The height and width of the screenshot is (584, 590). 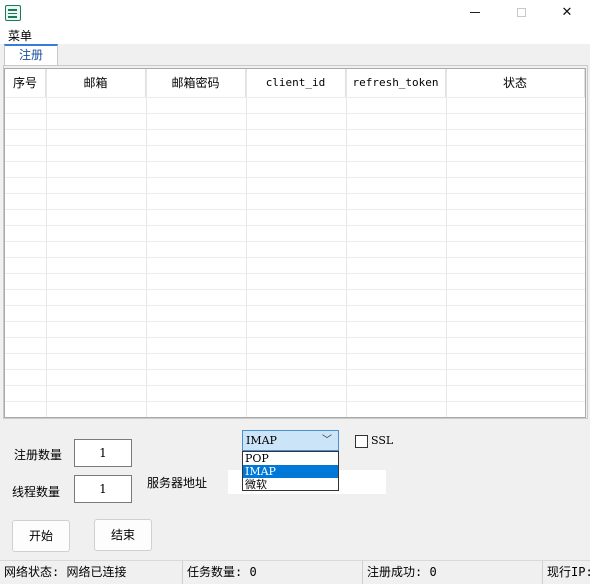 I want to click on protocol-option-microsoft: 微软, so click(x=290, y=484).